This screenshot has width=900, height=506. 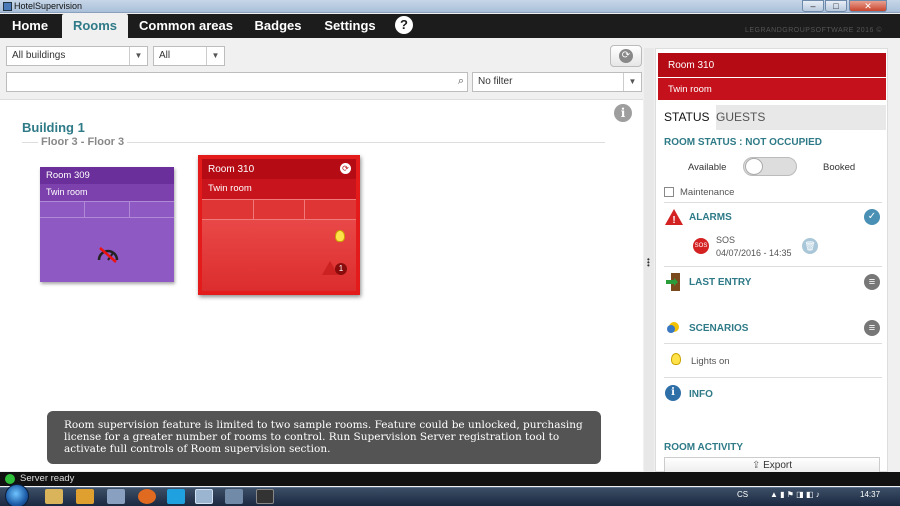 I want to click on room-card-309: Room 309 Twin room, so click(x=107, y=224).